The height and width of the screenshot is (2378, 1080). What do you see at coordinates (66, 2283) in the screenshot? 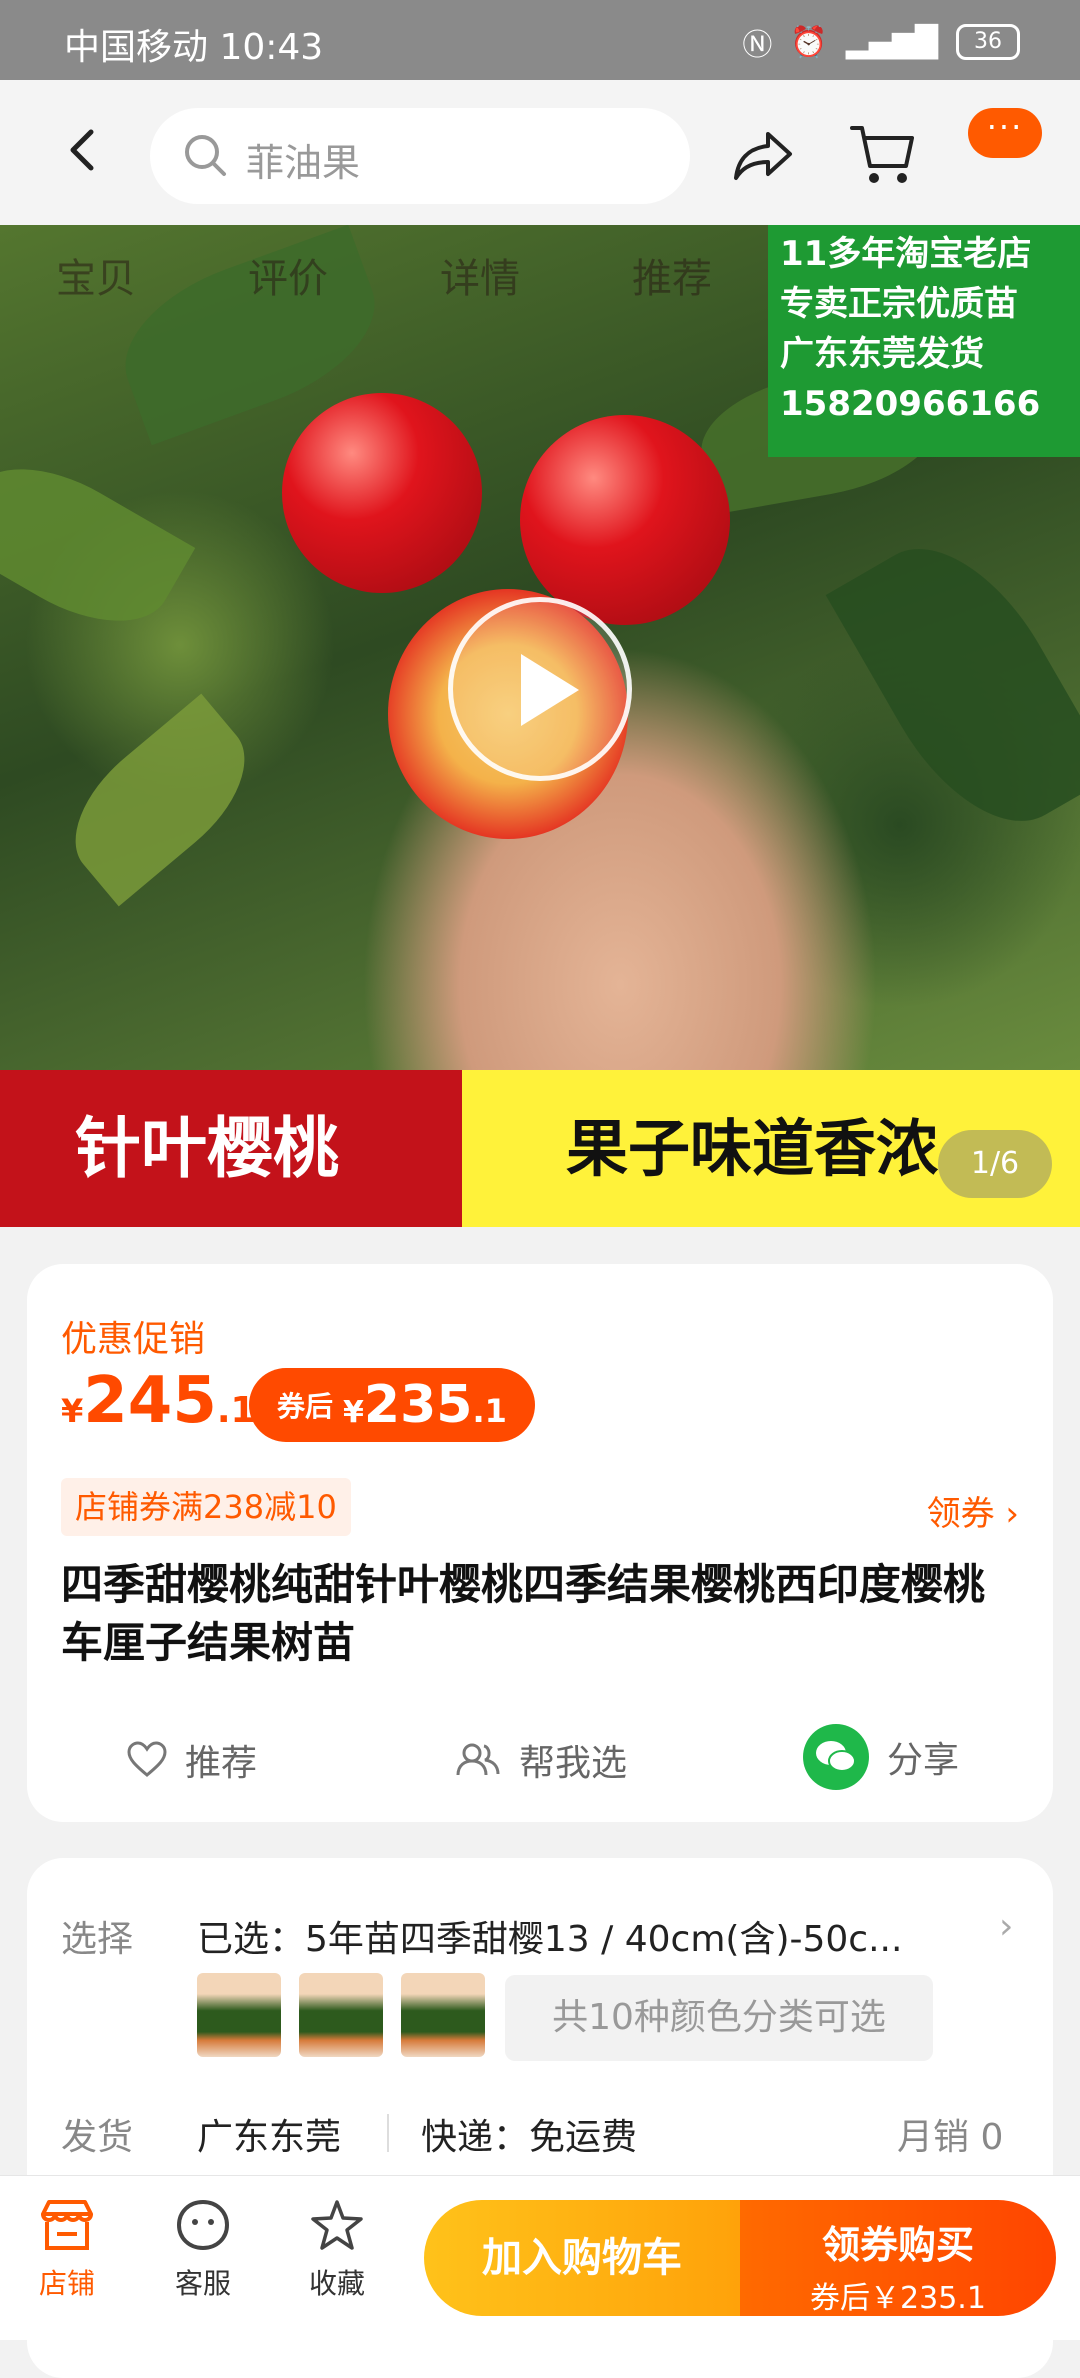
I see `store-label: 店铺` at bounding box center [66, 2283].